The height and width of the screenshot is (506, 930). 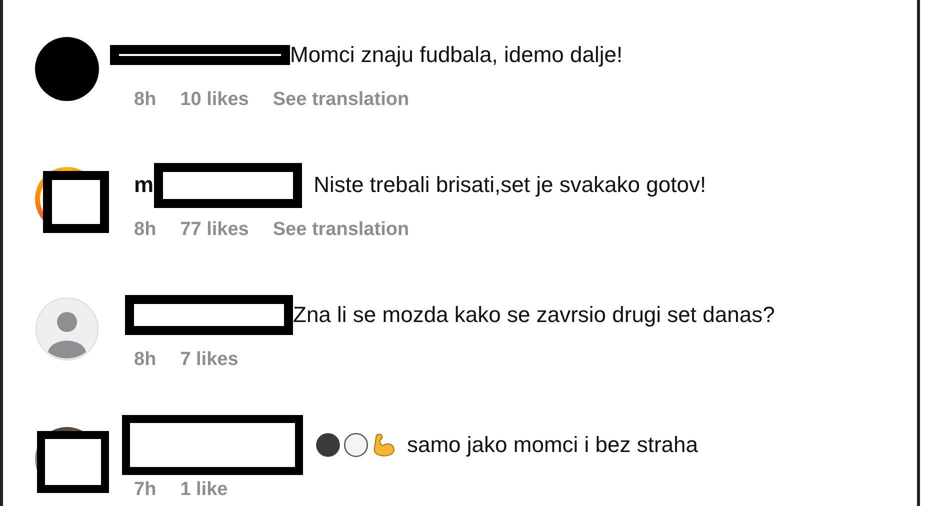 I want to click on likes-link: 7 likes, so click(x=209, y=360).